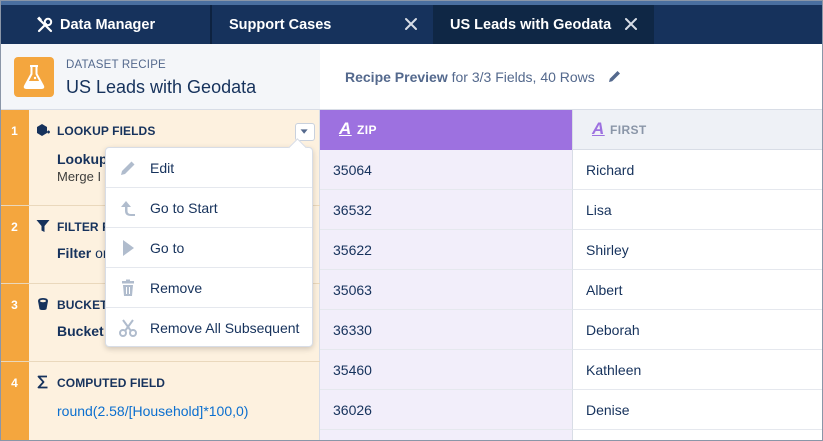 This screenshot has width=823, height=441. Describe the element at coordinates (446, 130) in the screenshot. I see `column-header-zip: A ZIP` at that location.